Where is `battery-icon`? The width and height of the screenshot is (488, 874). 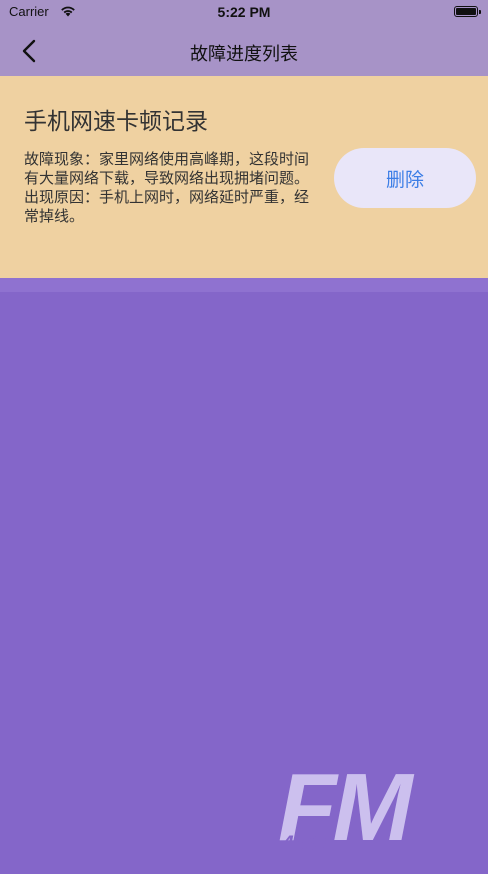
battery-icon is located at coordinates (467, 11).